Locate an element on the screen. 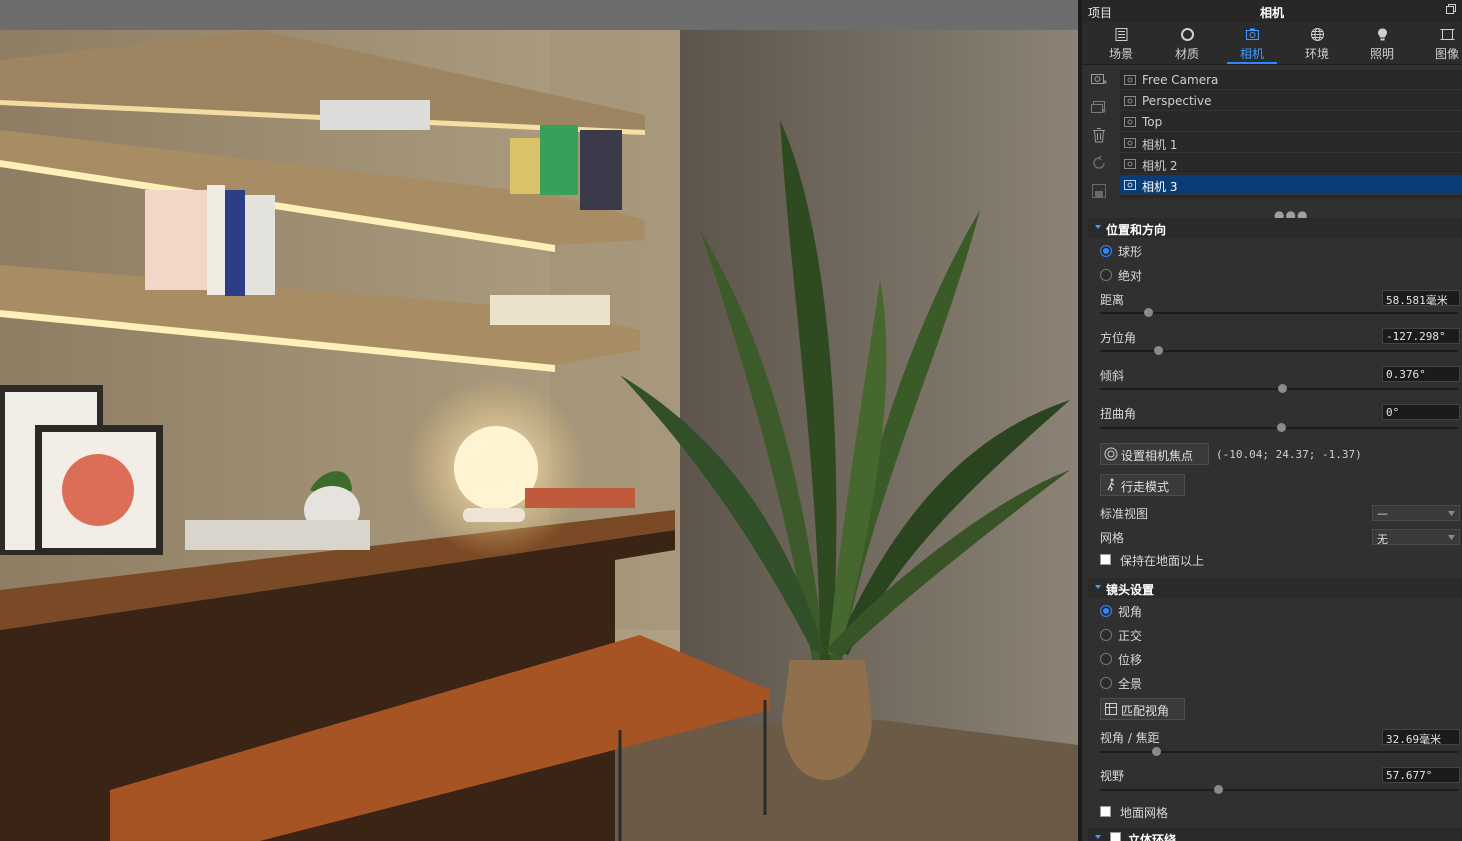  section-position-title: 位置和方向 is located at coordinates (1136, 230).